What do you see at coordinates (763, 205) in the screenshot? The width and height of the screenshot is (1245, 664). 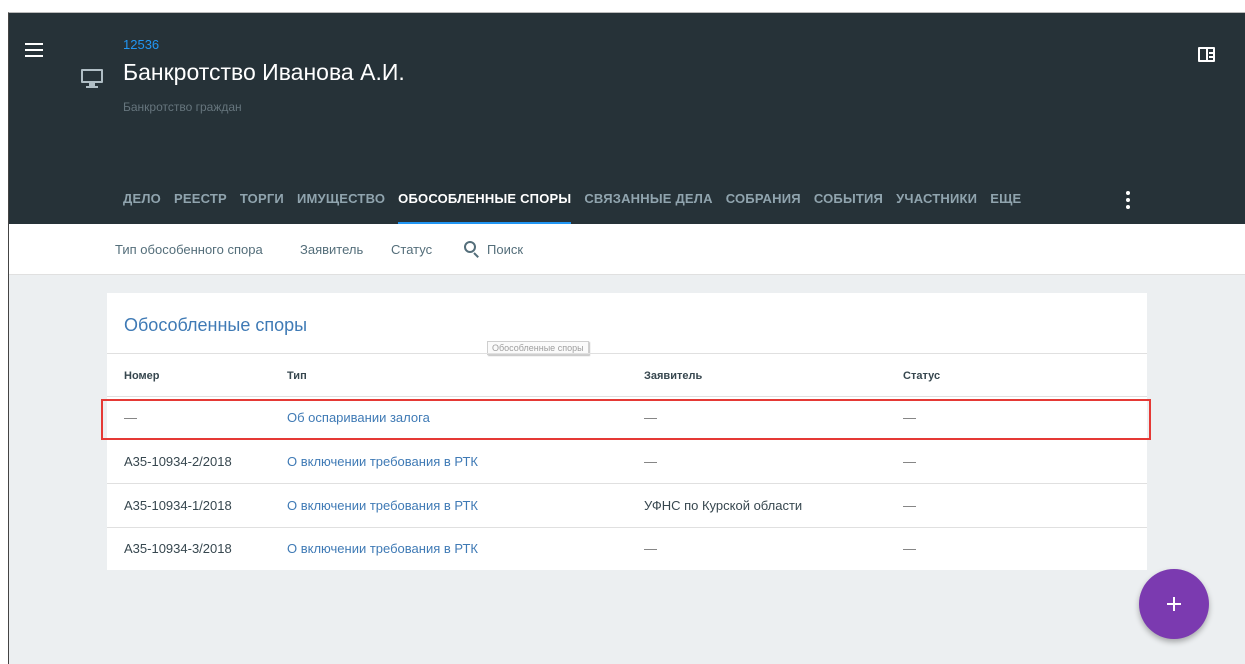 I see `tab-meetings: СОБРАНИЯ` at bounding box center [763, 205].